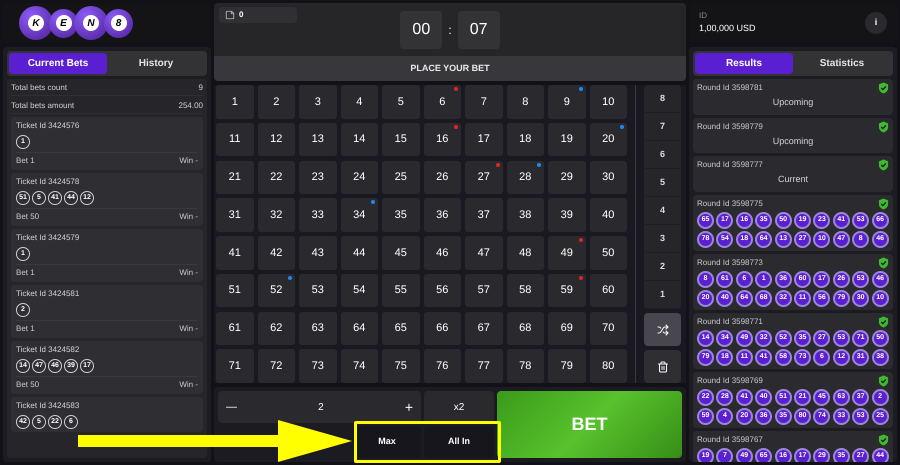 The height and width of the screenshot is (465, 900). Describe the element at coordinates (317, 215) in the screenshot. I see `number-tile: 33` at that location.